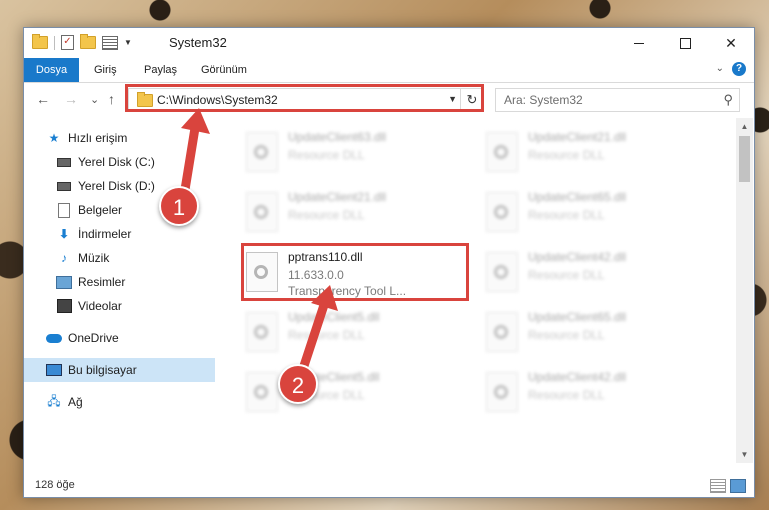  I want to click on step-1-badge: 1, so click(179, 206).